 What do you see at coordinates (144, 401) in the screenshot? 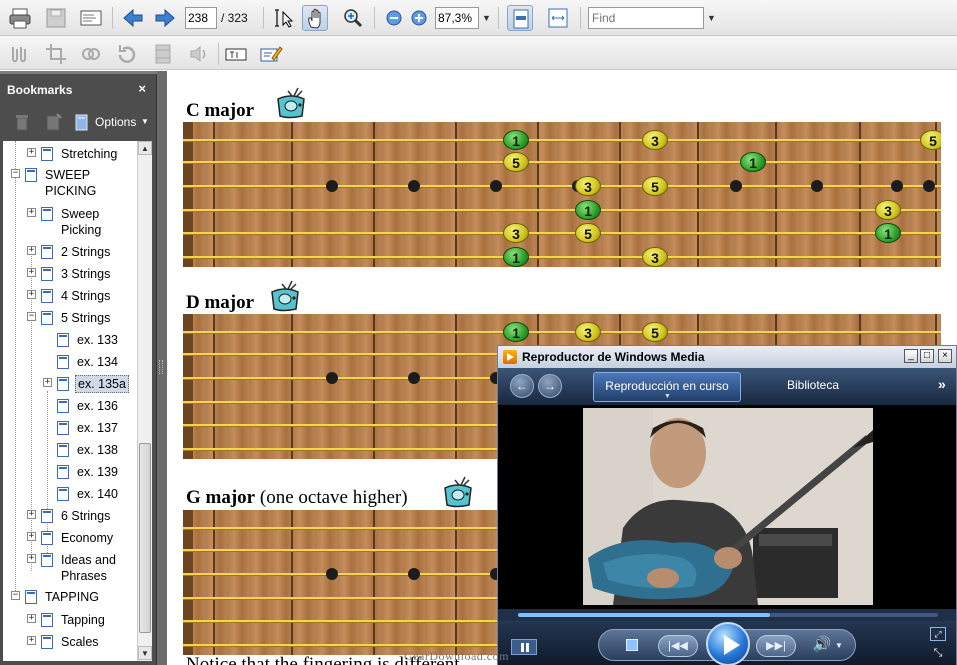
I see `bookmarks-scrollbar: ▲ ▼` at bounding box center [144, 401].